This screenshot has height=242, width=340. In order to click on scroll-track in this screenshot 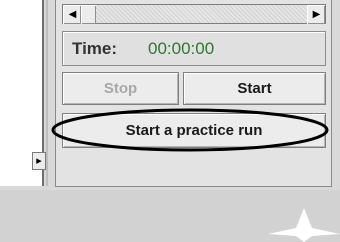, I will do `click(194, 14)`.